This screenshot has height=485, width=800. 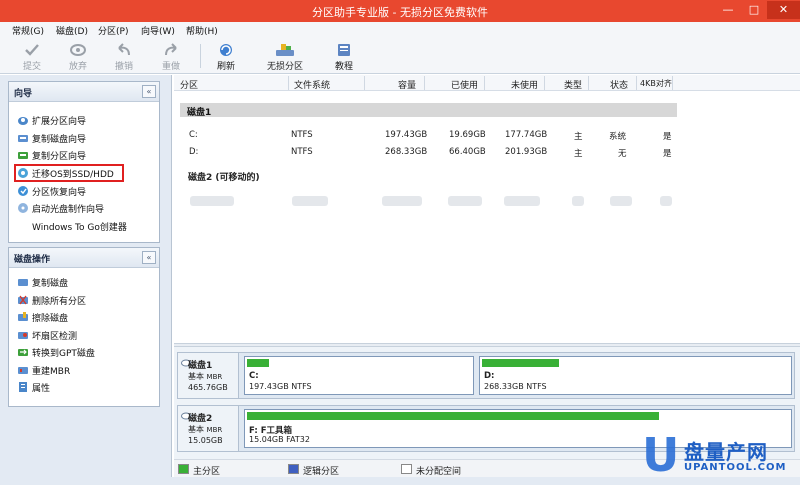 I want to click on wizard-item-label: 扩展分区向导, so click(x=59, y=122).